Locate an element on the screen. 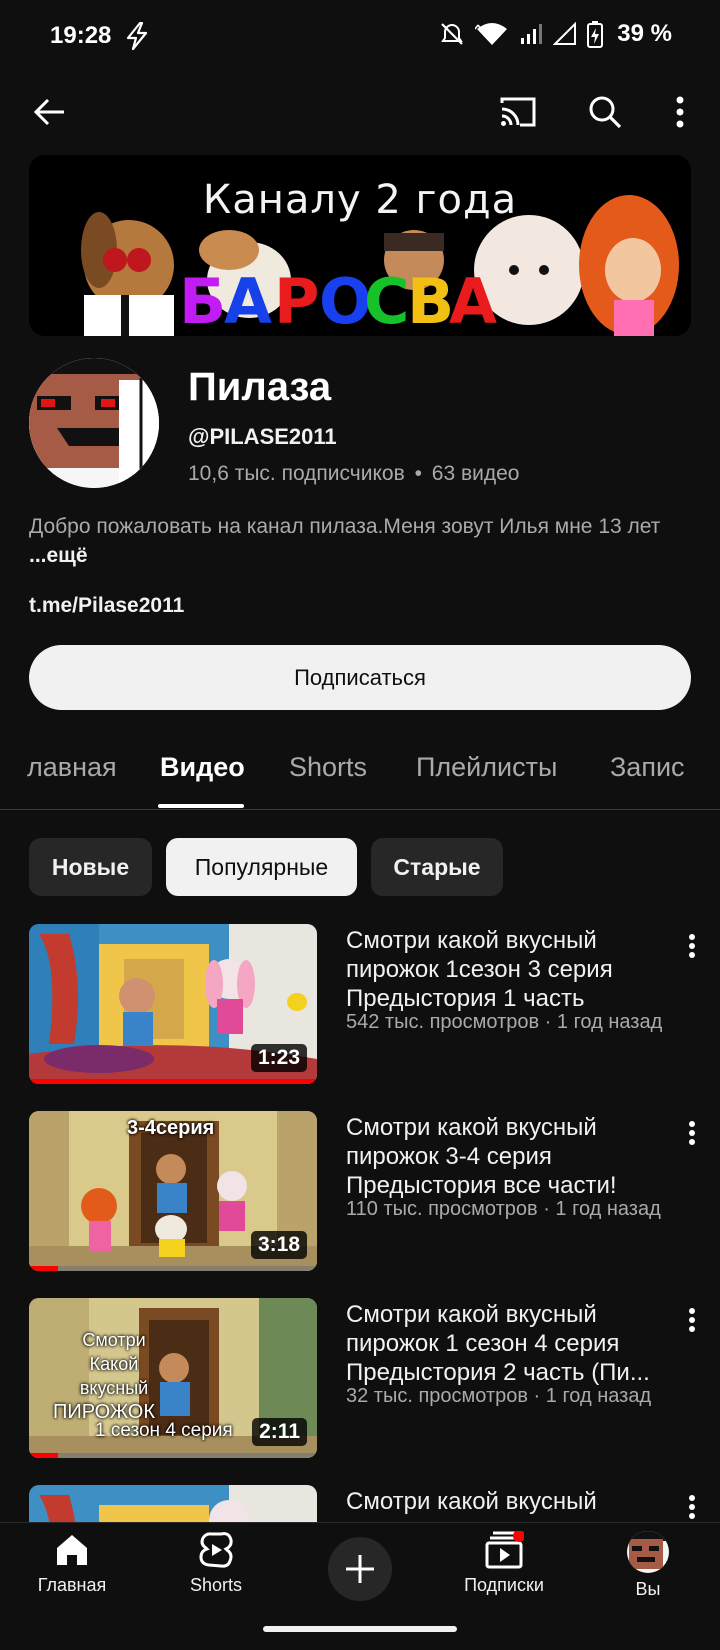 This screenshot has height=1650, width=720. tab-home: лавная is located at coordinates (72, 767).